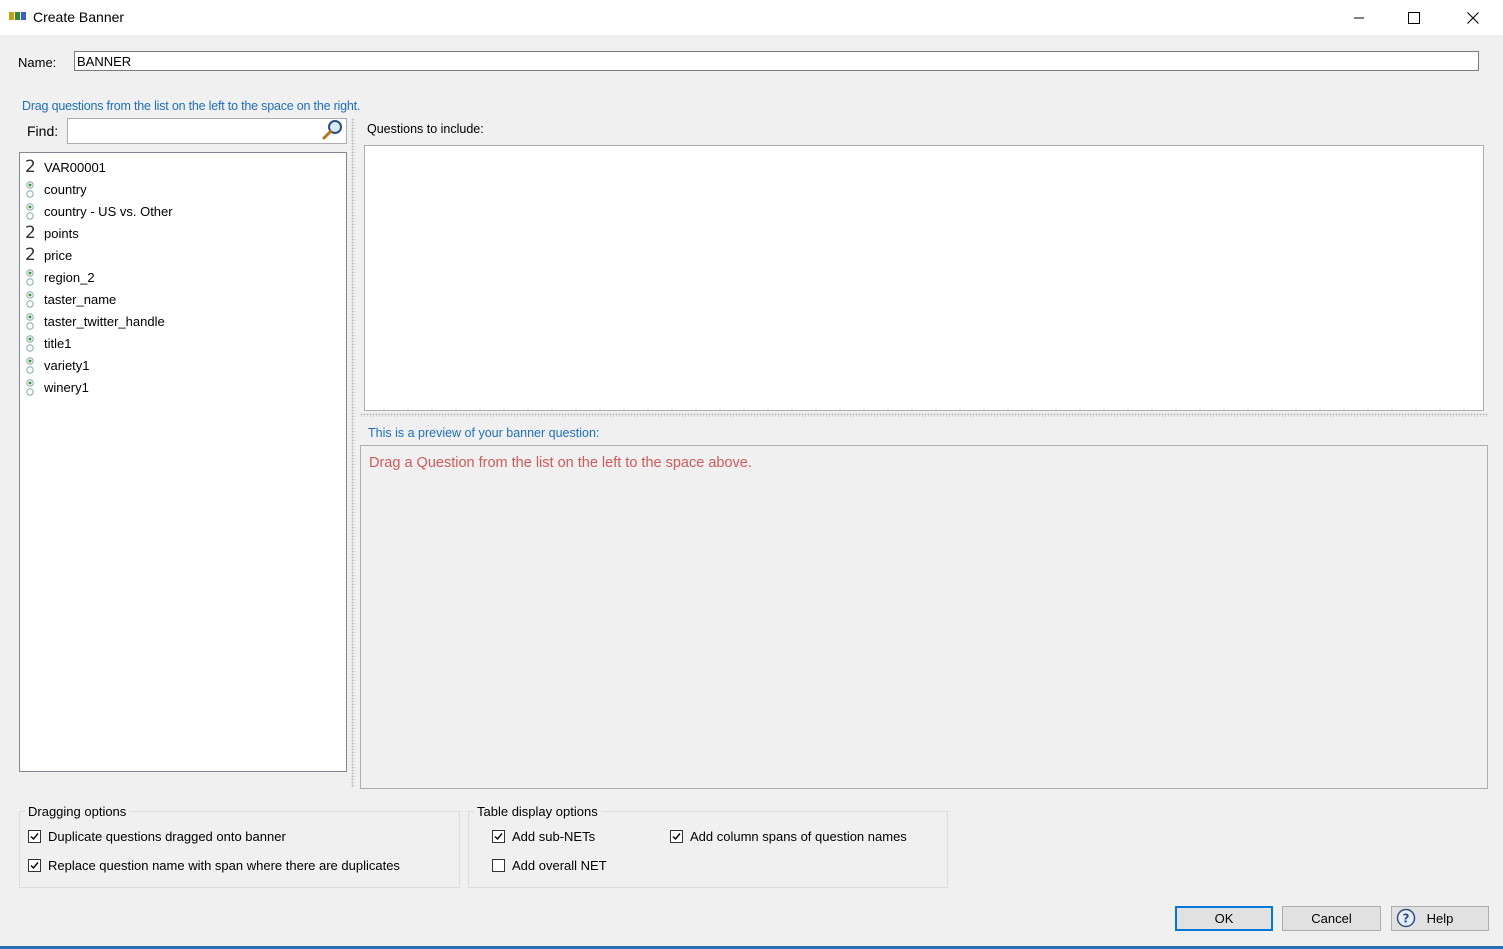  I want to click on add-sub-nets-checkbox: Add sub-NETs, so click(543, 836).